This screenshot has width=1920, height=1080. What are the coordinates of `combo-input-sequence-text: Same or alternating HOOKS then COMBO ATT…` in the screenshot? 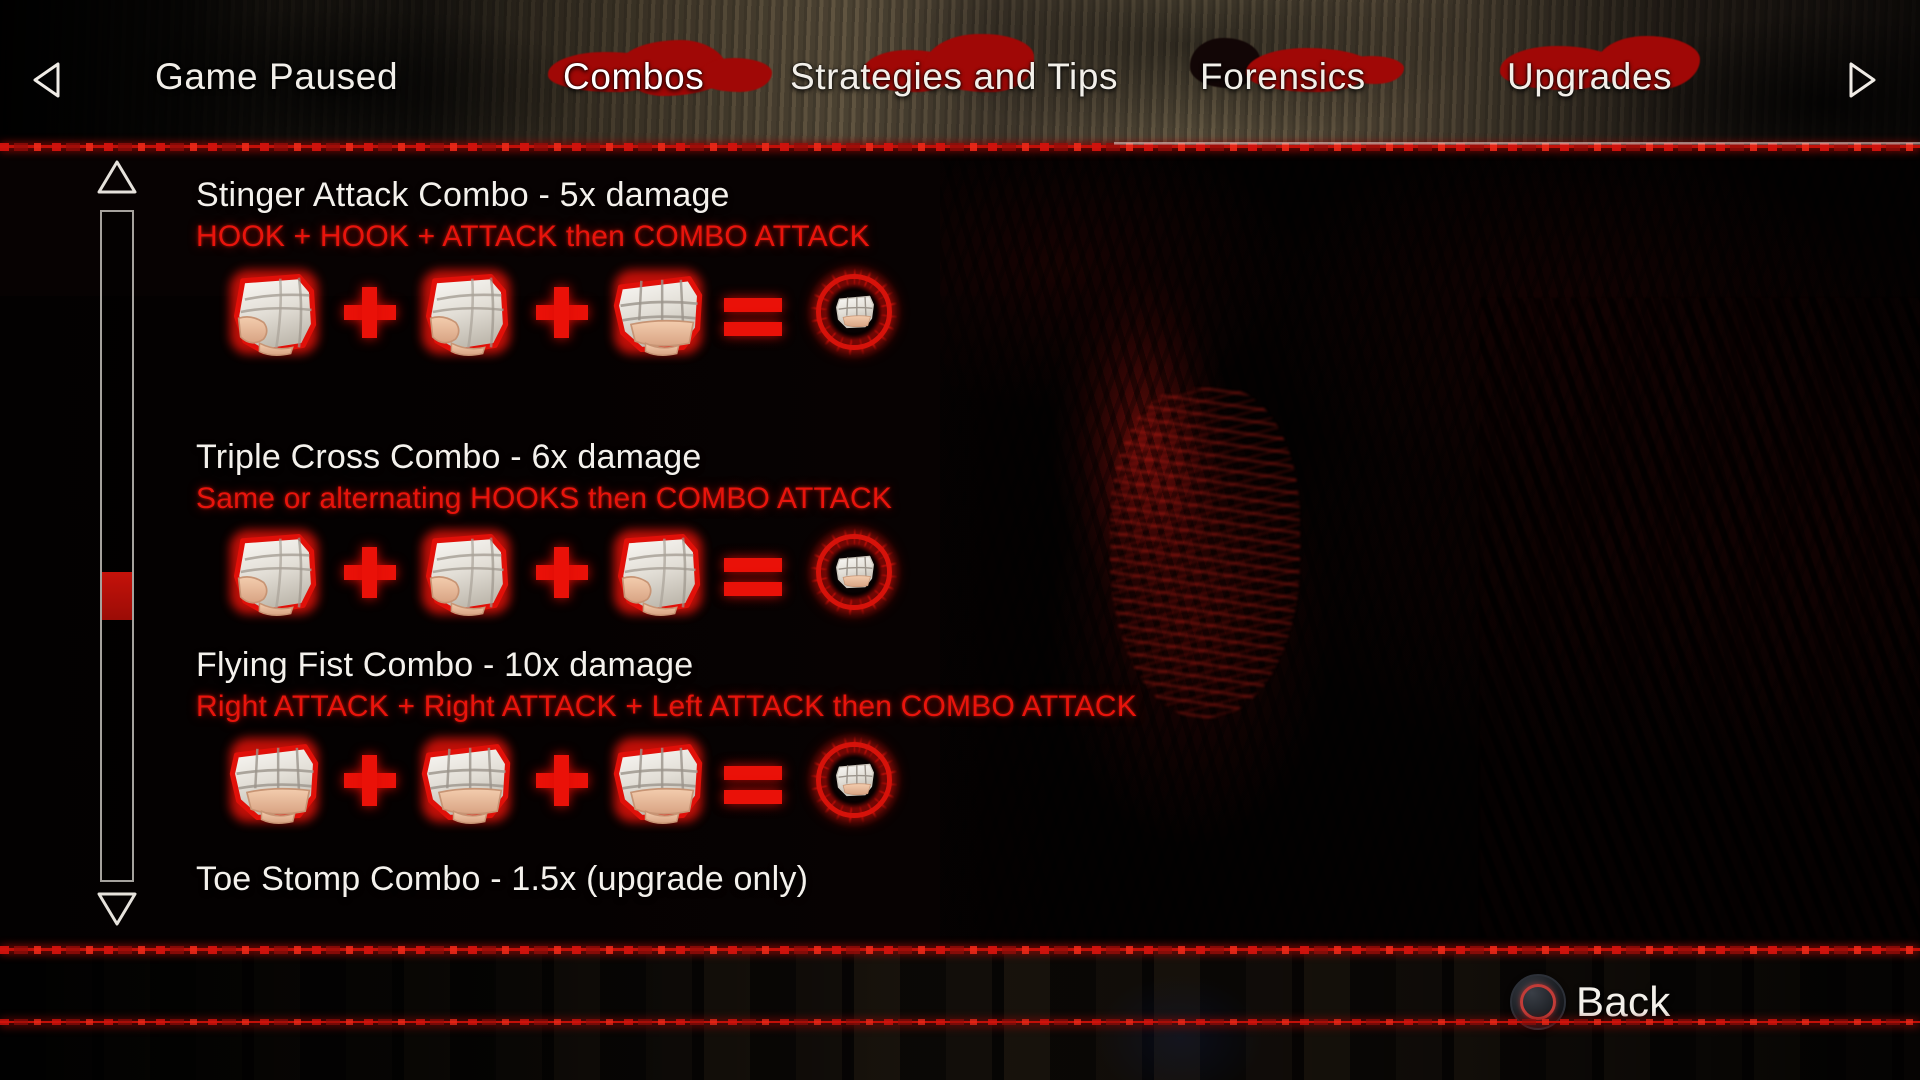 It's located at (544, 498).